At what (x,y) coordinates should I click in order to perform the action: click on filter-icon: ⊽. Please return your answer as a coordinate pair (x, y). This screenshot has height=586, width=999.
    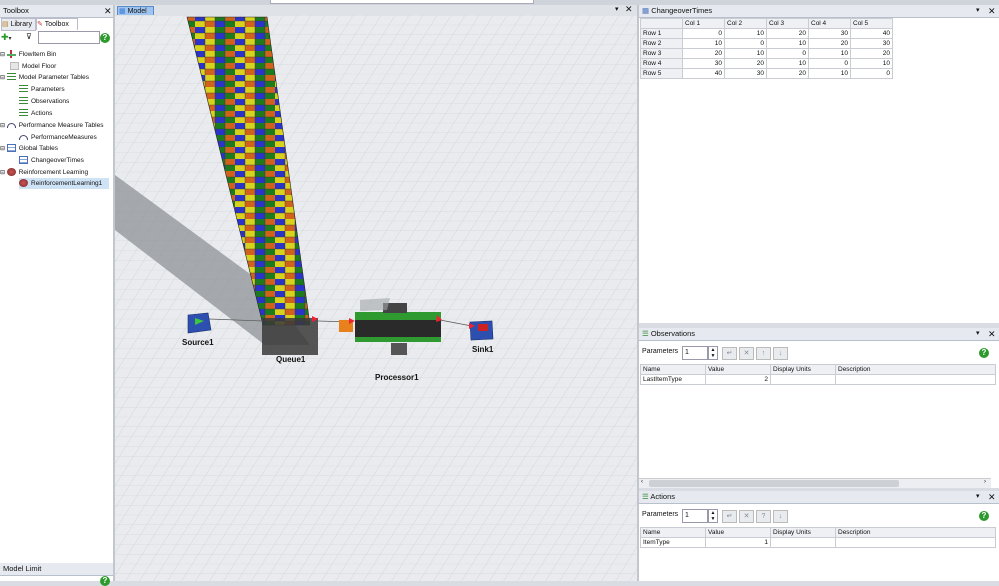
    Looking at the image, I should click on (29, 36).